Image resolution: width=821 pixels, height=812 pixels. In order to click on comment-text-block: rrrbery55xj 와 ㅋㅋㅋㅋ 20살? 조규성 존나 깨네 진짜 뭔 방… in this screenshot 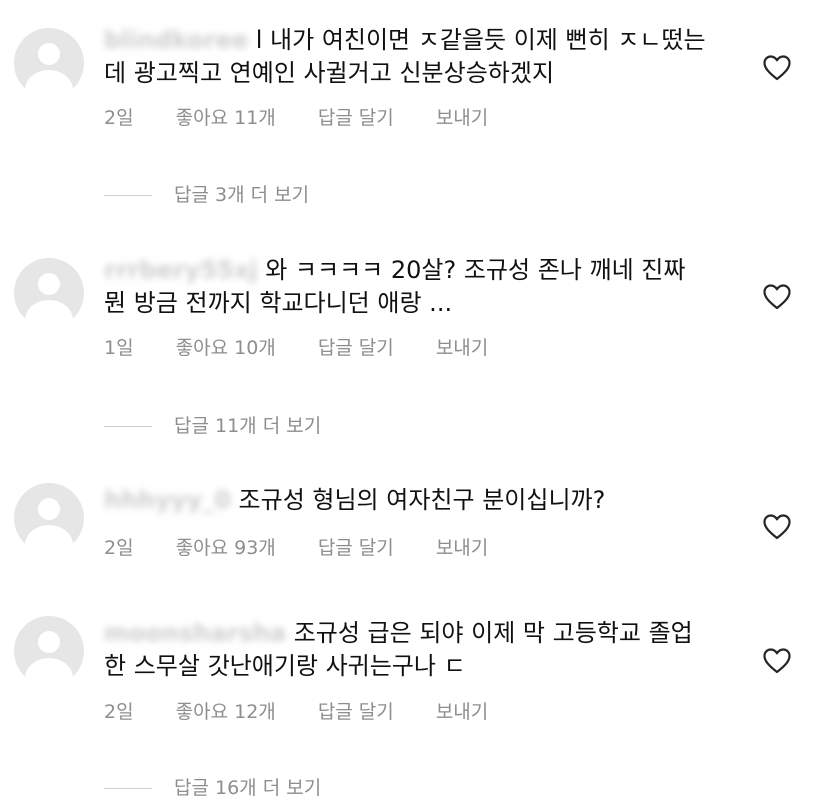, I will do `click(409, 287)`.